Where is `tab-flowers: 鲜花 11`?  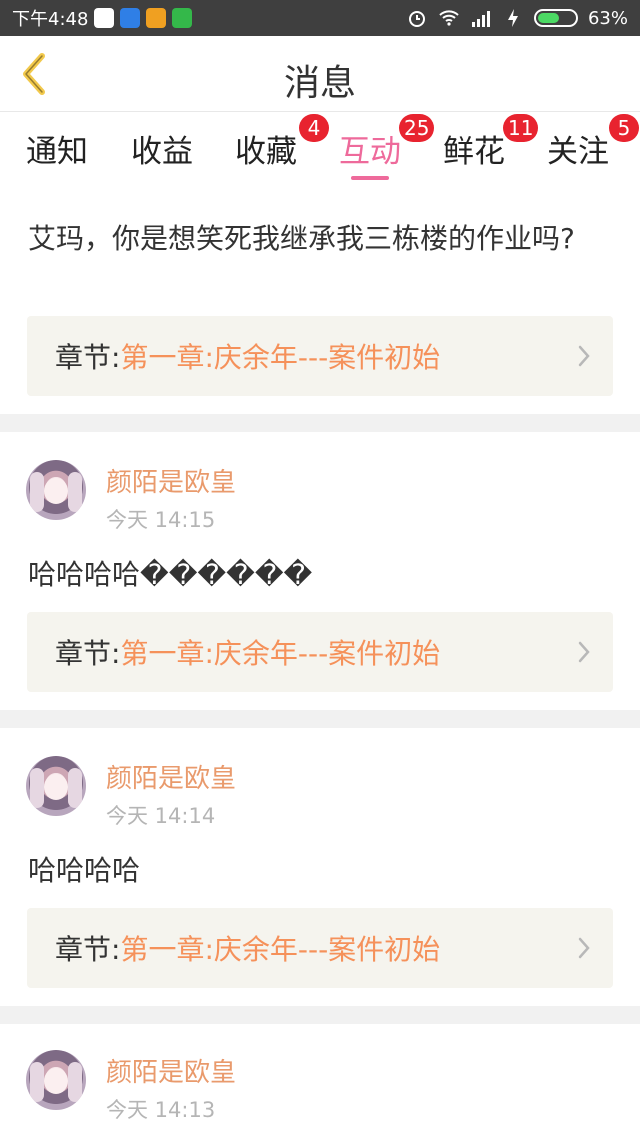 tab-flowers: 鲜花 11 is located at coordinates (491, 142).